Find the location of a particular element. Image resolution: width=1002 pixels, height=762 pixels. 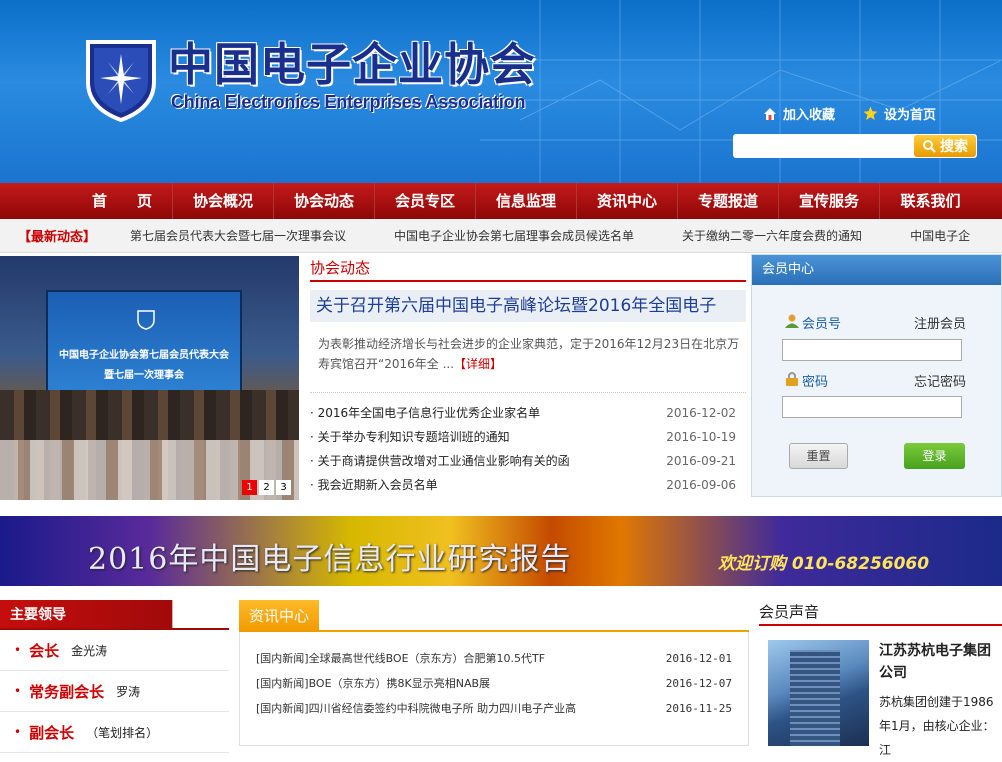

slide-caption-line2: 暨七届一次理事会 is located at coordinates (144, 375).